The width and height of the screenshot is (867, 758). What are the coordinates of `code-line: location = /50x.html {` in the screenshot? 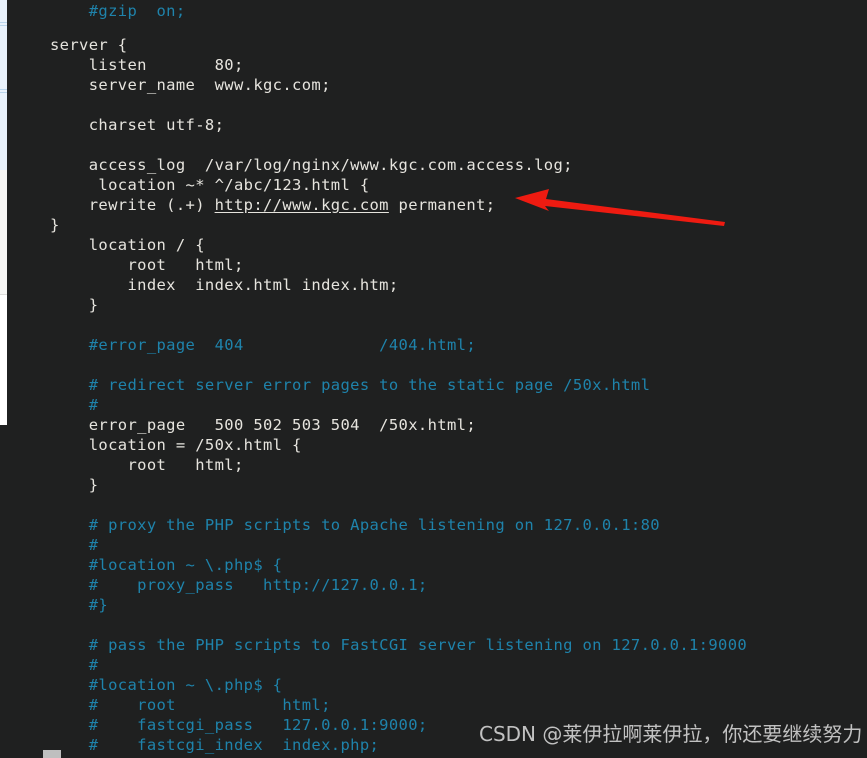 It's located at (176, 445).